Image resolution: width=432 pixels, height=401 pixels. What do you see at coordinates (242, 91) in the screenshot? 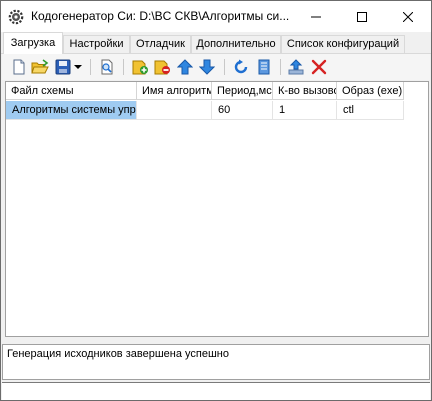
I see `column-header-period-ms: Период,мс` at bounding box center [242, 91].